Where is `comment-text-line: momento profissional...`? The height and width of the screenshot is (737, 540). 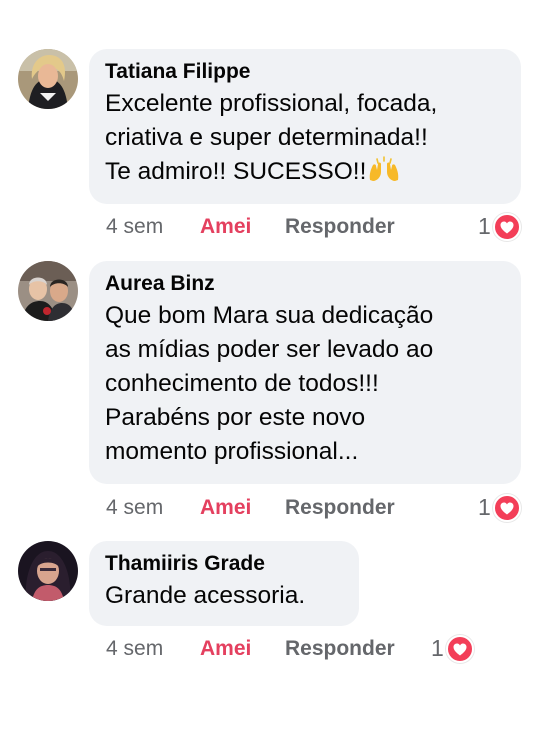 comment-text-line: momento profissional... is located at coordinates (232, 451).